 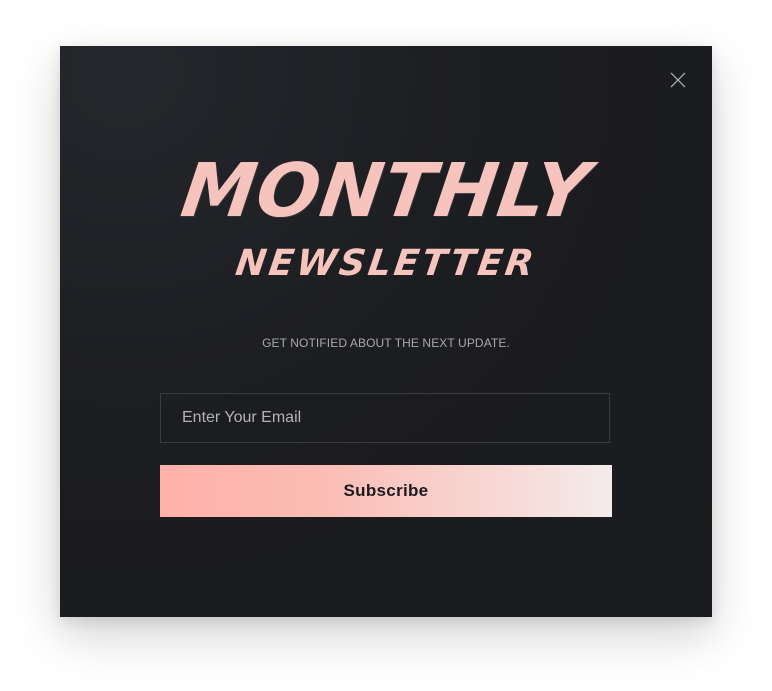 I want to click on close-button, so click(x=678, y=80).